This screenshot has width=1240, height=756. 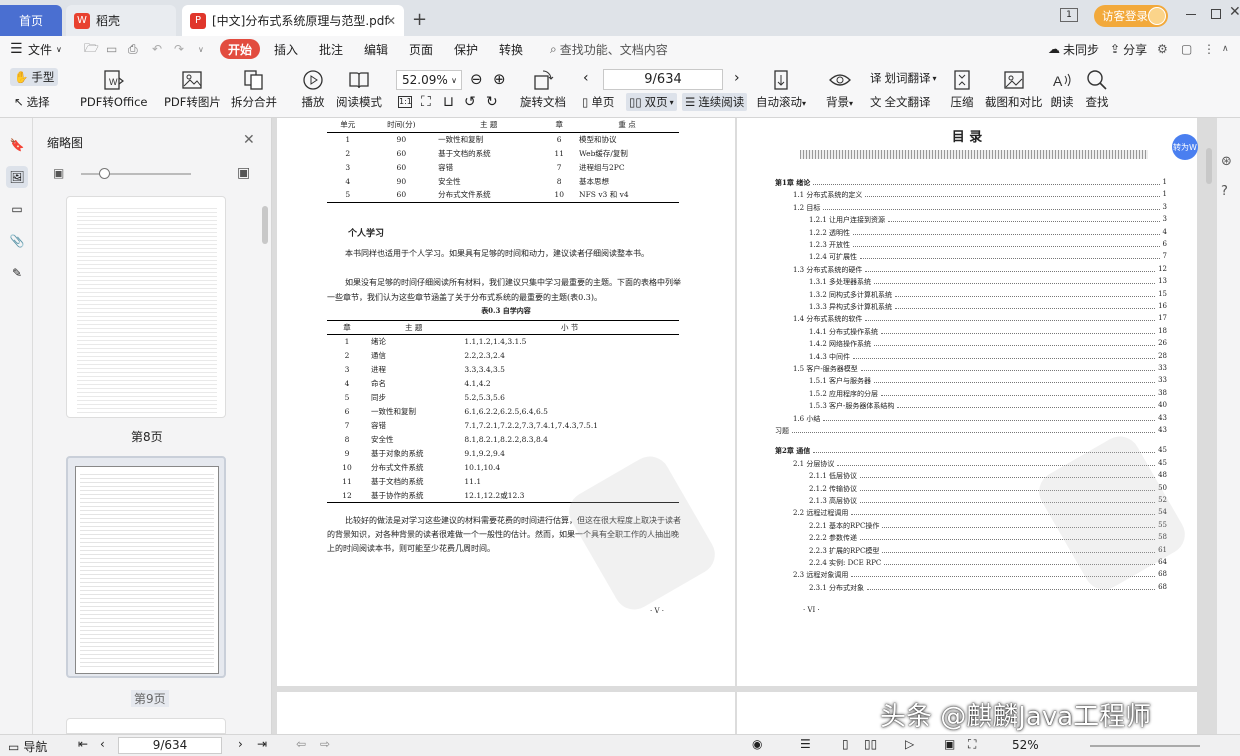 I want to click on read-aloud-button: A 朗读, so click(x=1062, y=89).